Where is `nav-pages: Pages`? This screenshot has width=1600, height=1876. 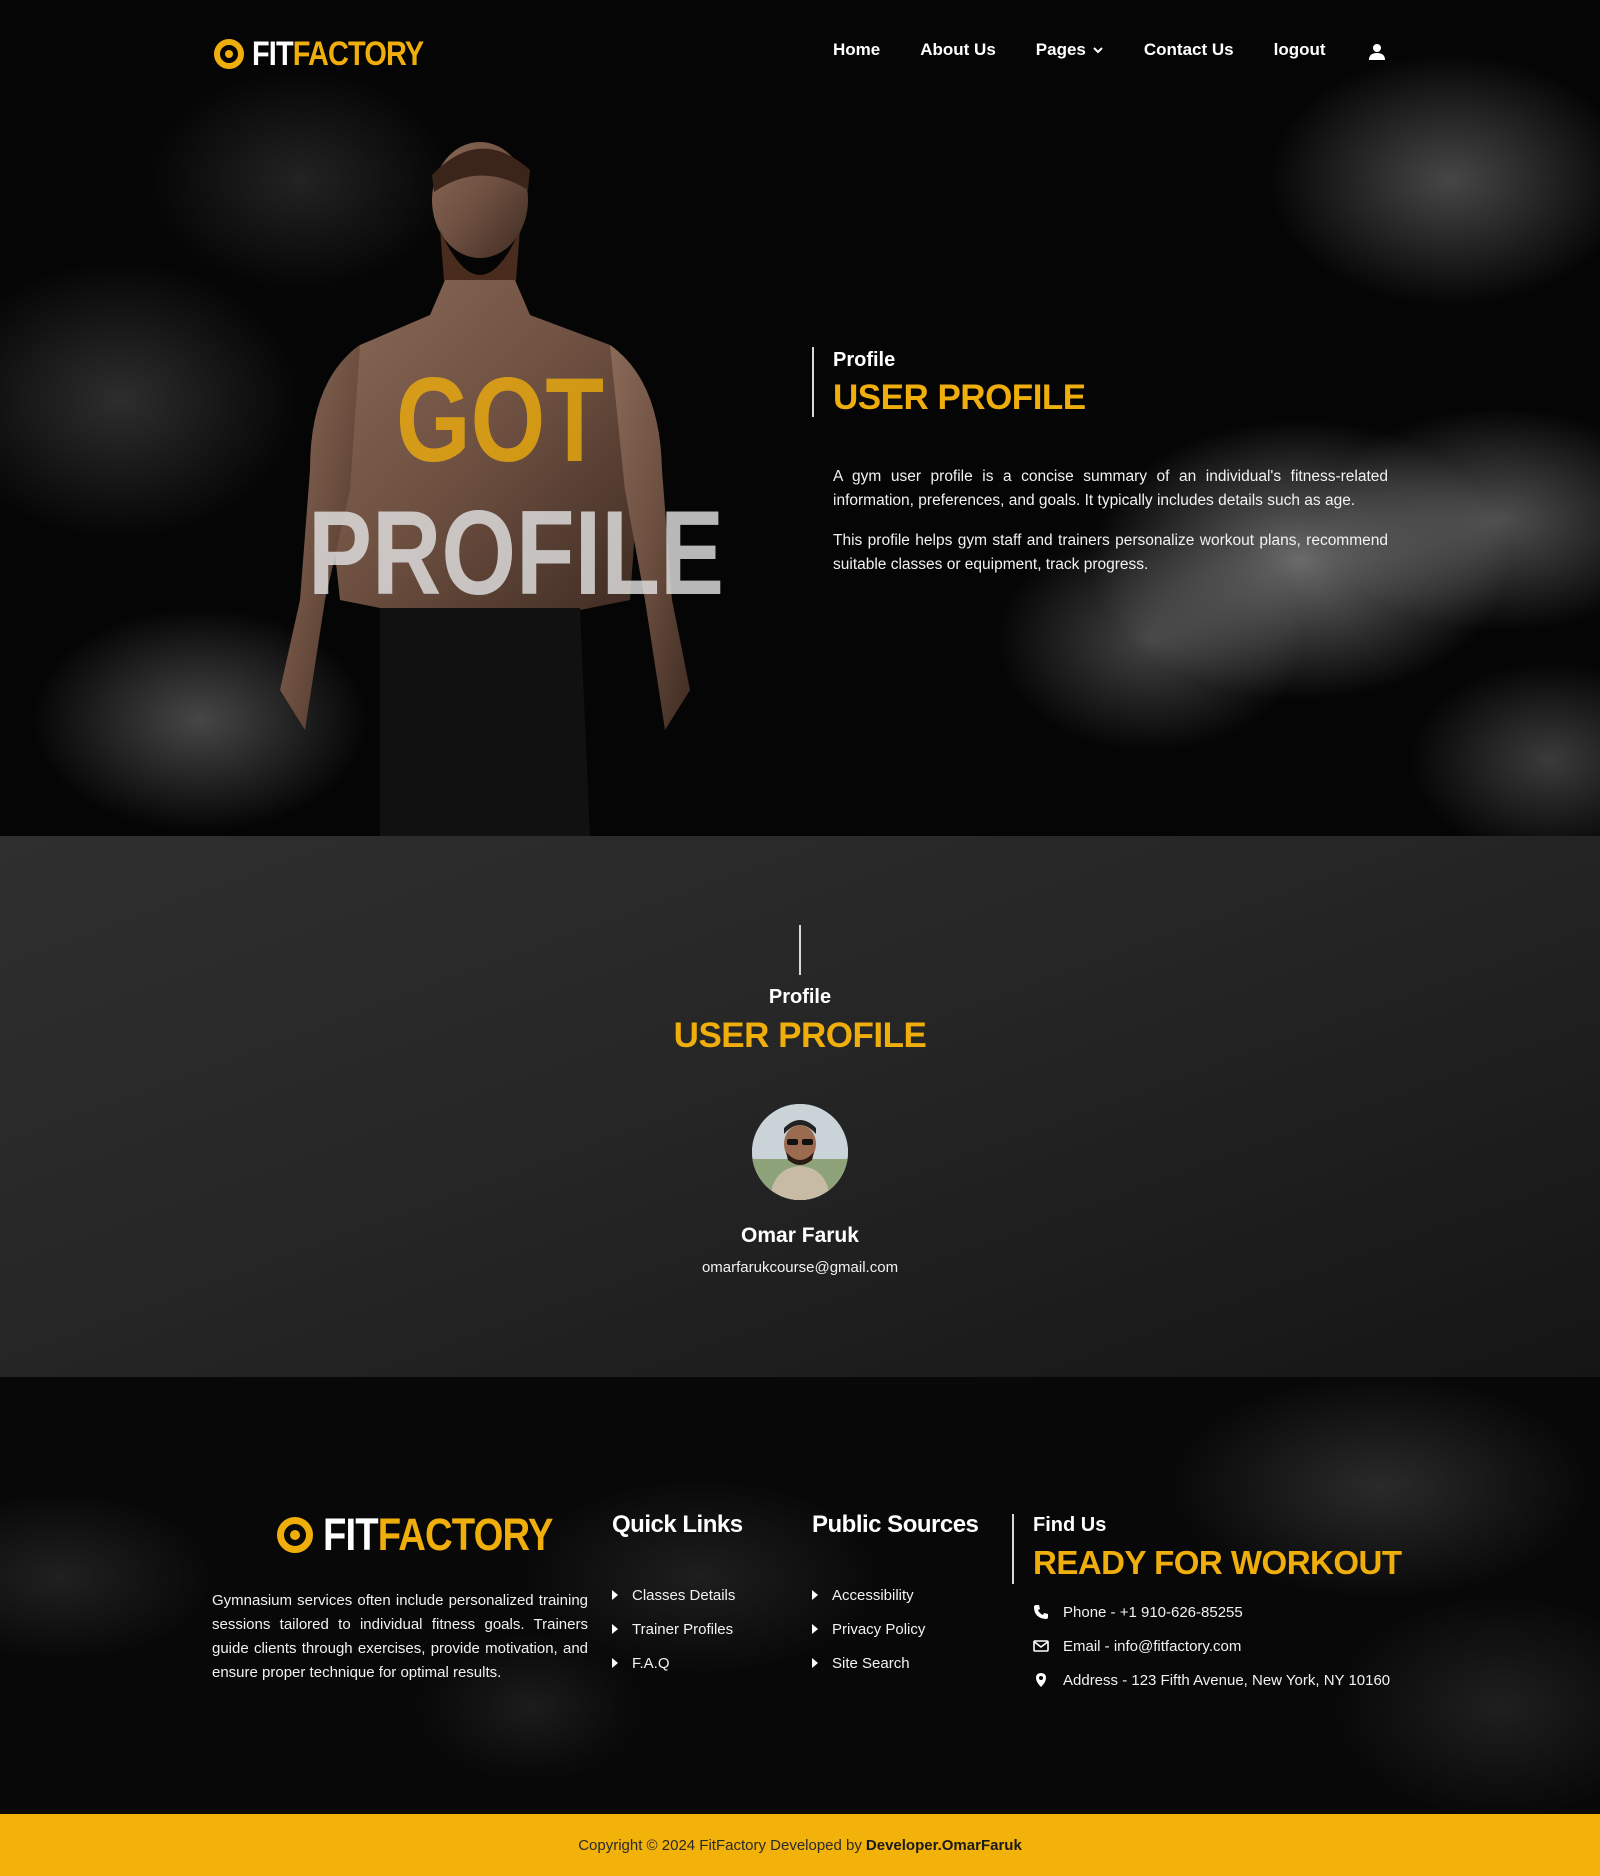 nav-pages: Pages is located at coordinates (1070, 50).